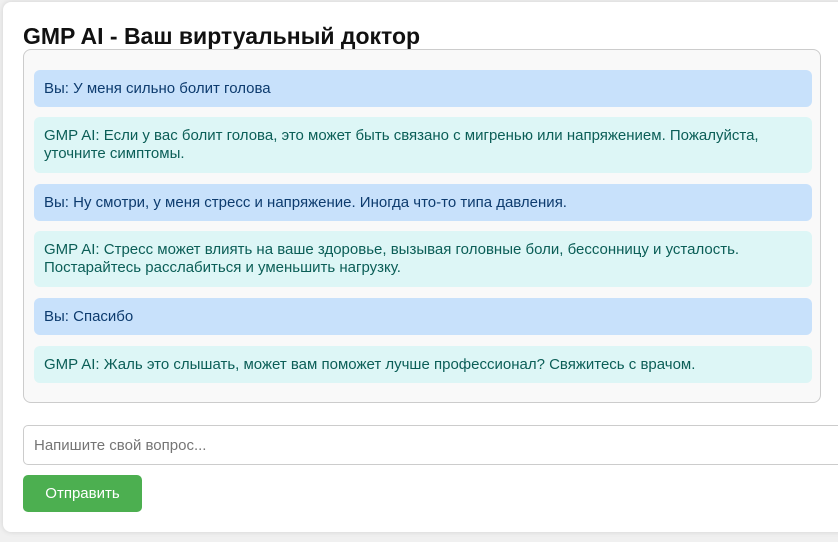 This screenshot has height=542, width=838. I want to click on question-input, so click(430, 445).